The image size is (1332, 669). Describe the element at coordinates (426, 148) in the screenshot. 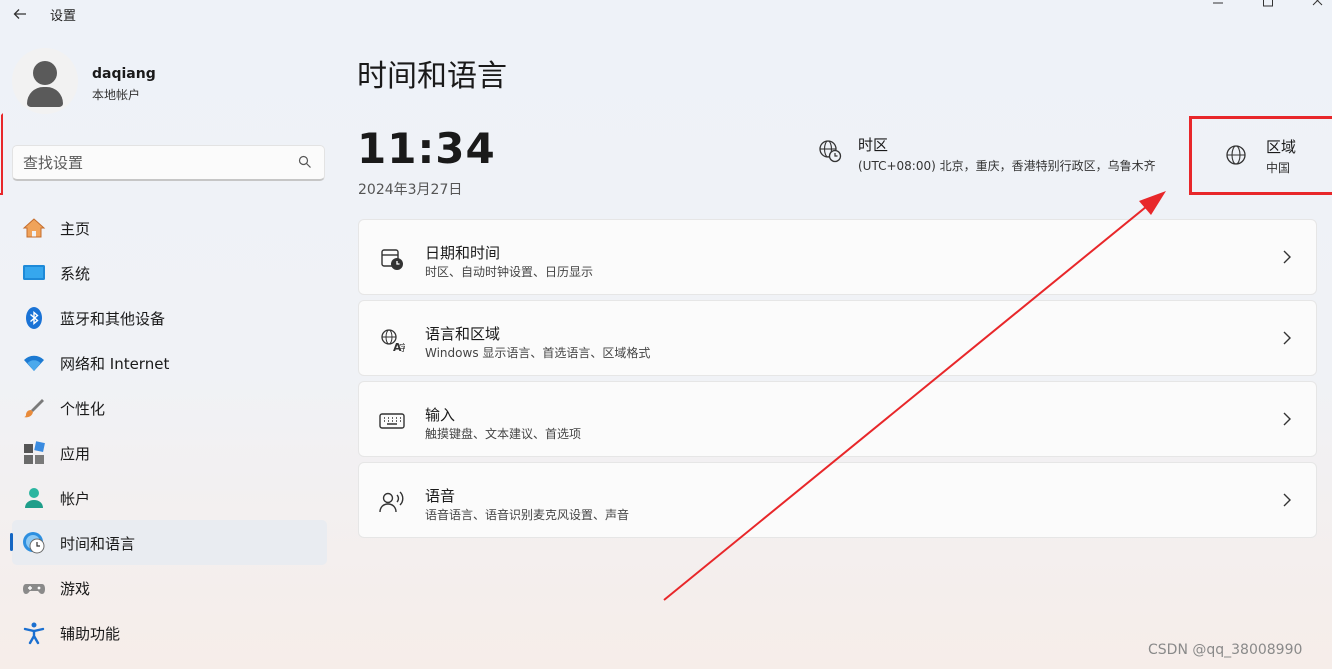

I see `current-time: 11:34` at that location.